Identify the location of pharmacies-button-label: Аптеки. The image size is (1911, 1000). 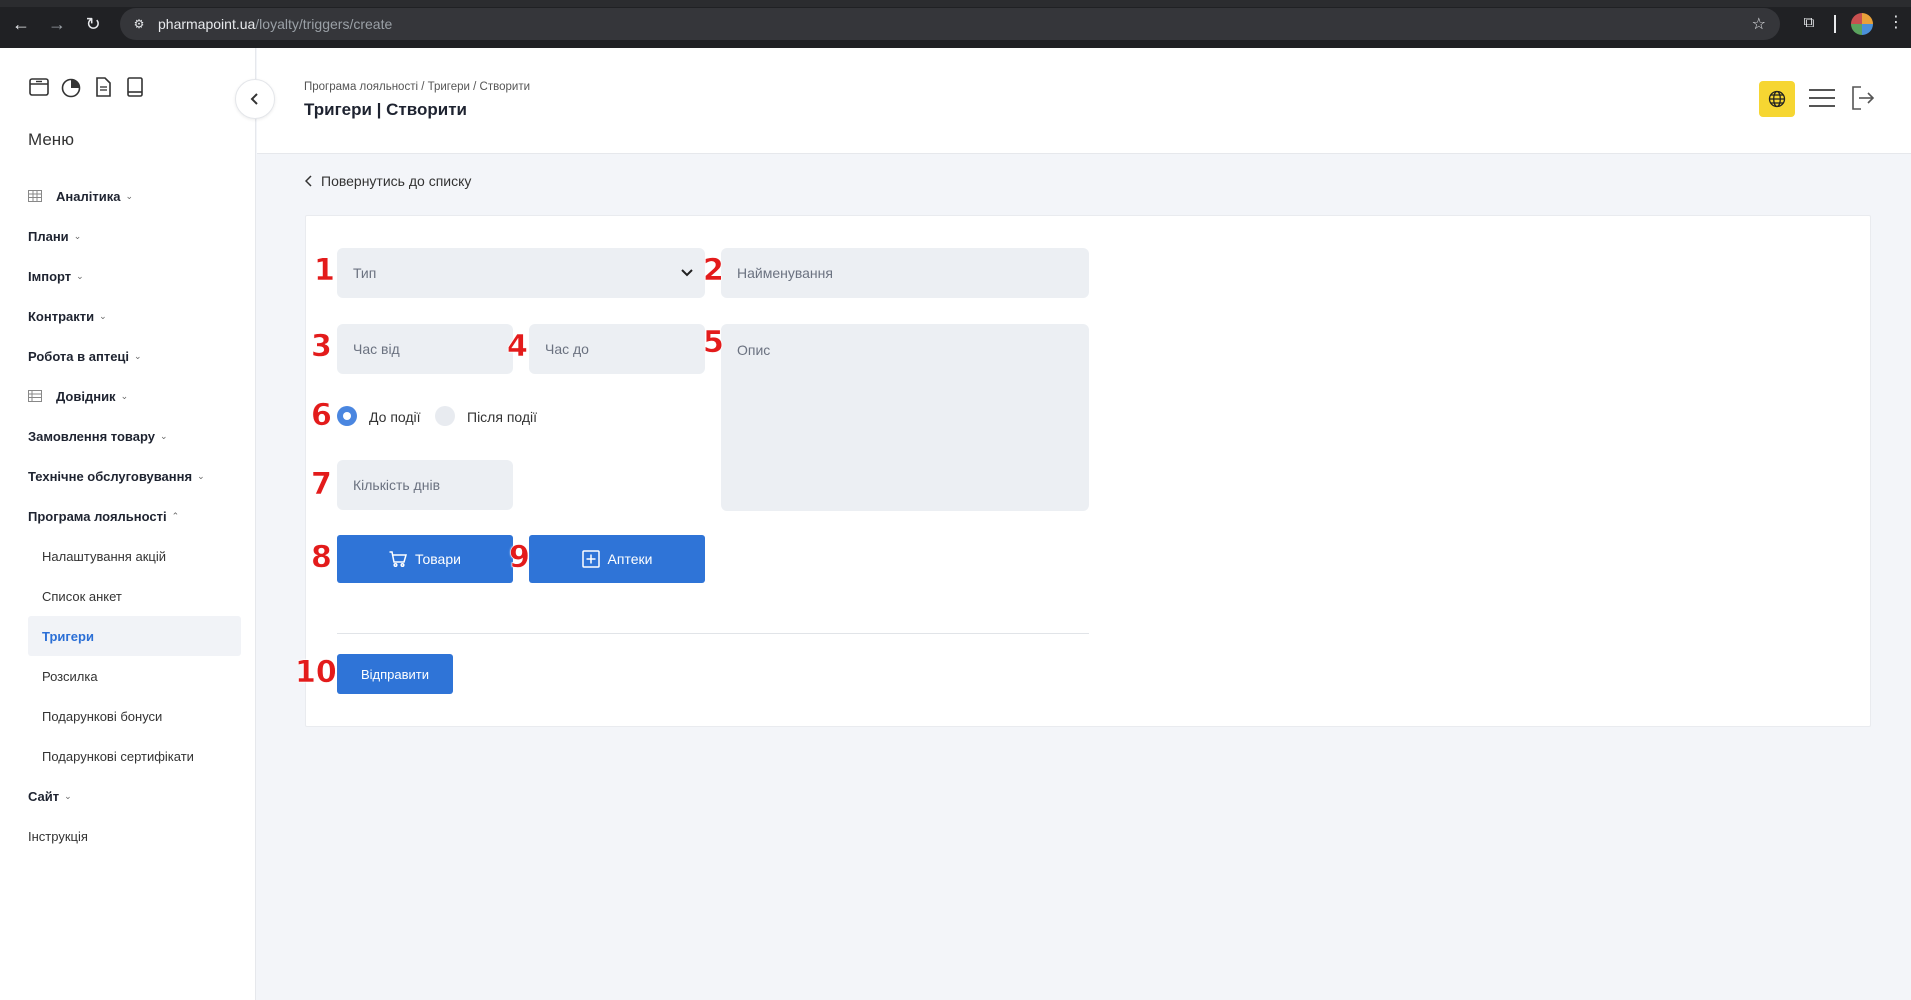
(630, 559).